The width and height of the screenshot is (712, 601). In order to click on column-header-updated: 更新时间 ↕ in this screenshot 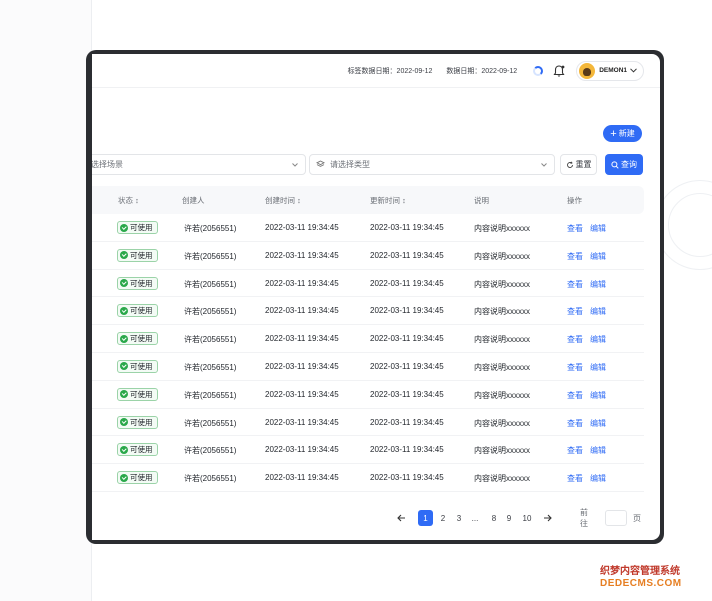, I will do `click(388, 200)`.